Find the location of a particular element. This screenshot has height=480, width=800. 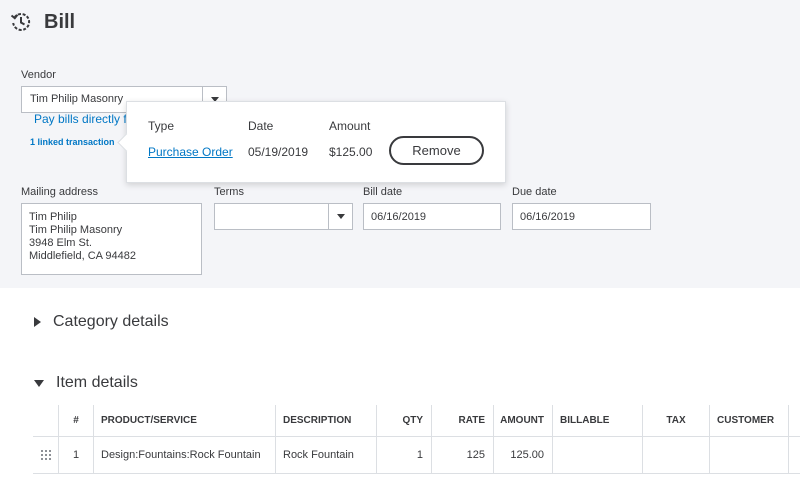

due-date-label: Due date is located at coordinates (534, 192).